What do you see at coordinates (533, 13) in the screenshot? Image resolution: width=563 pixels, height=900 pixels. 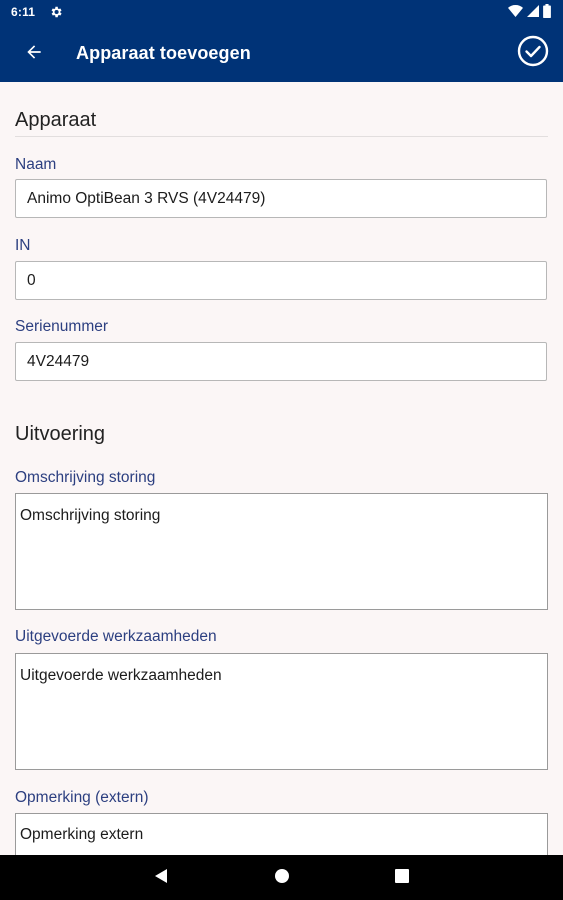 I see `cellular-signal-icon` at bounding box center [533, 13].